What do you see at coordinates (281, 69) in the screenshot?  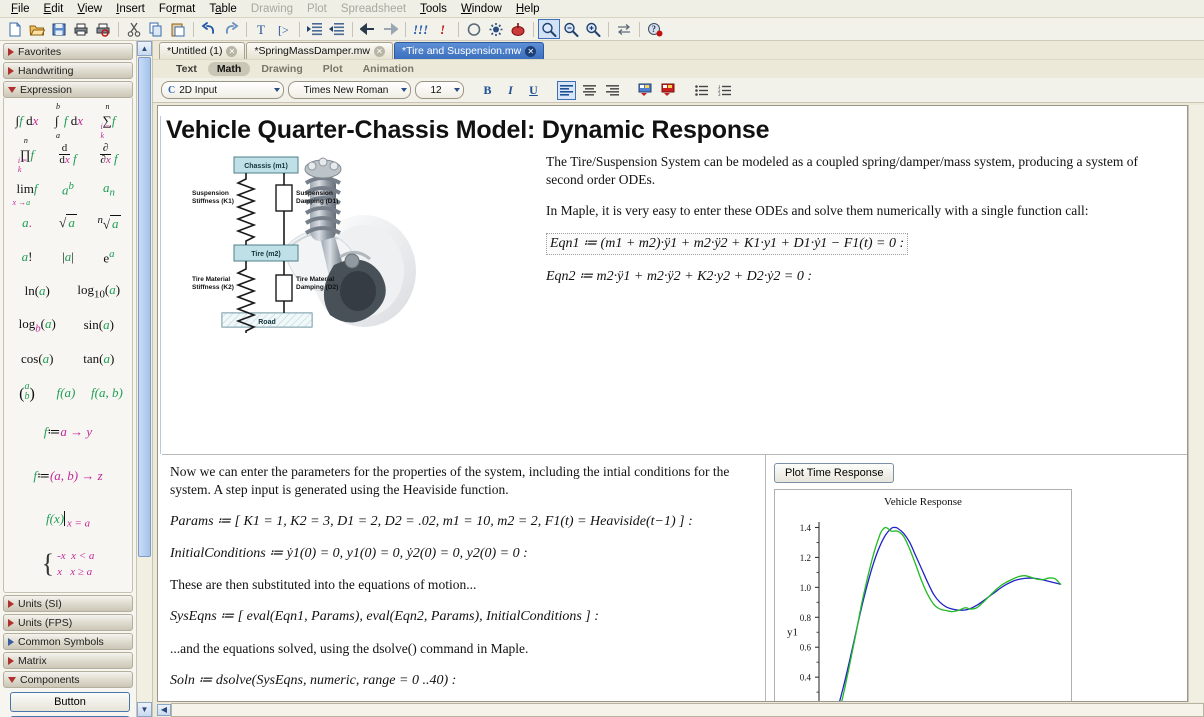 I see `mode-drawing: Drawing` at bounding box center [281, 69].